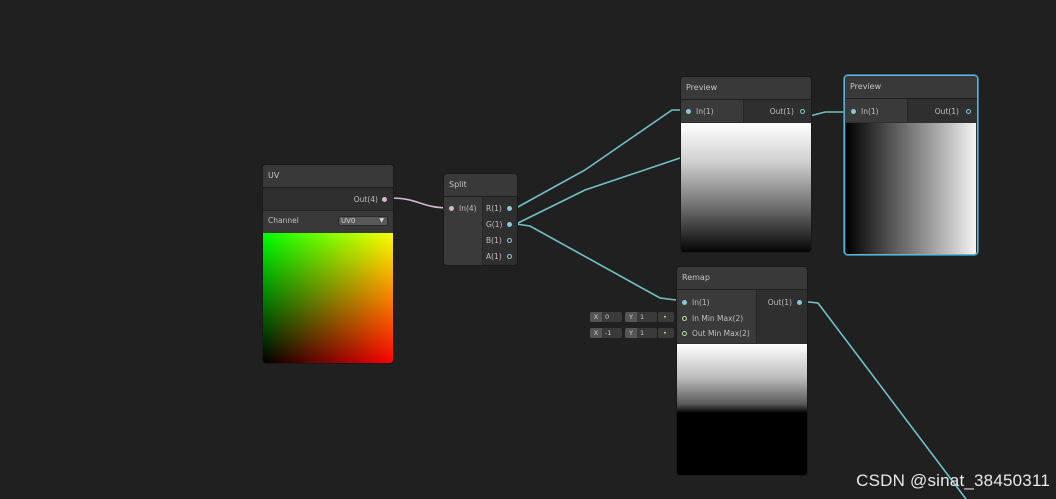 This screenshot has width=1056, height=499. What do you see at coordinates (606, 333) in the screenshot?
I see `remap-out-min-field: X -1` at bounding box center [606, 333].